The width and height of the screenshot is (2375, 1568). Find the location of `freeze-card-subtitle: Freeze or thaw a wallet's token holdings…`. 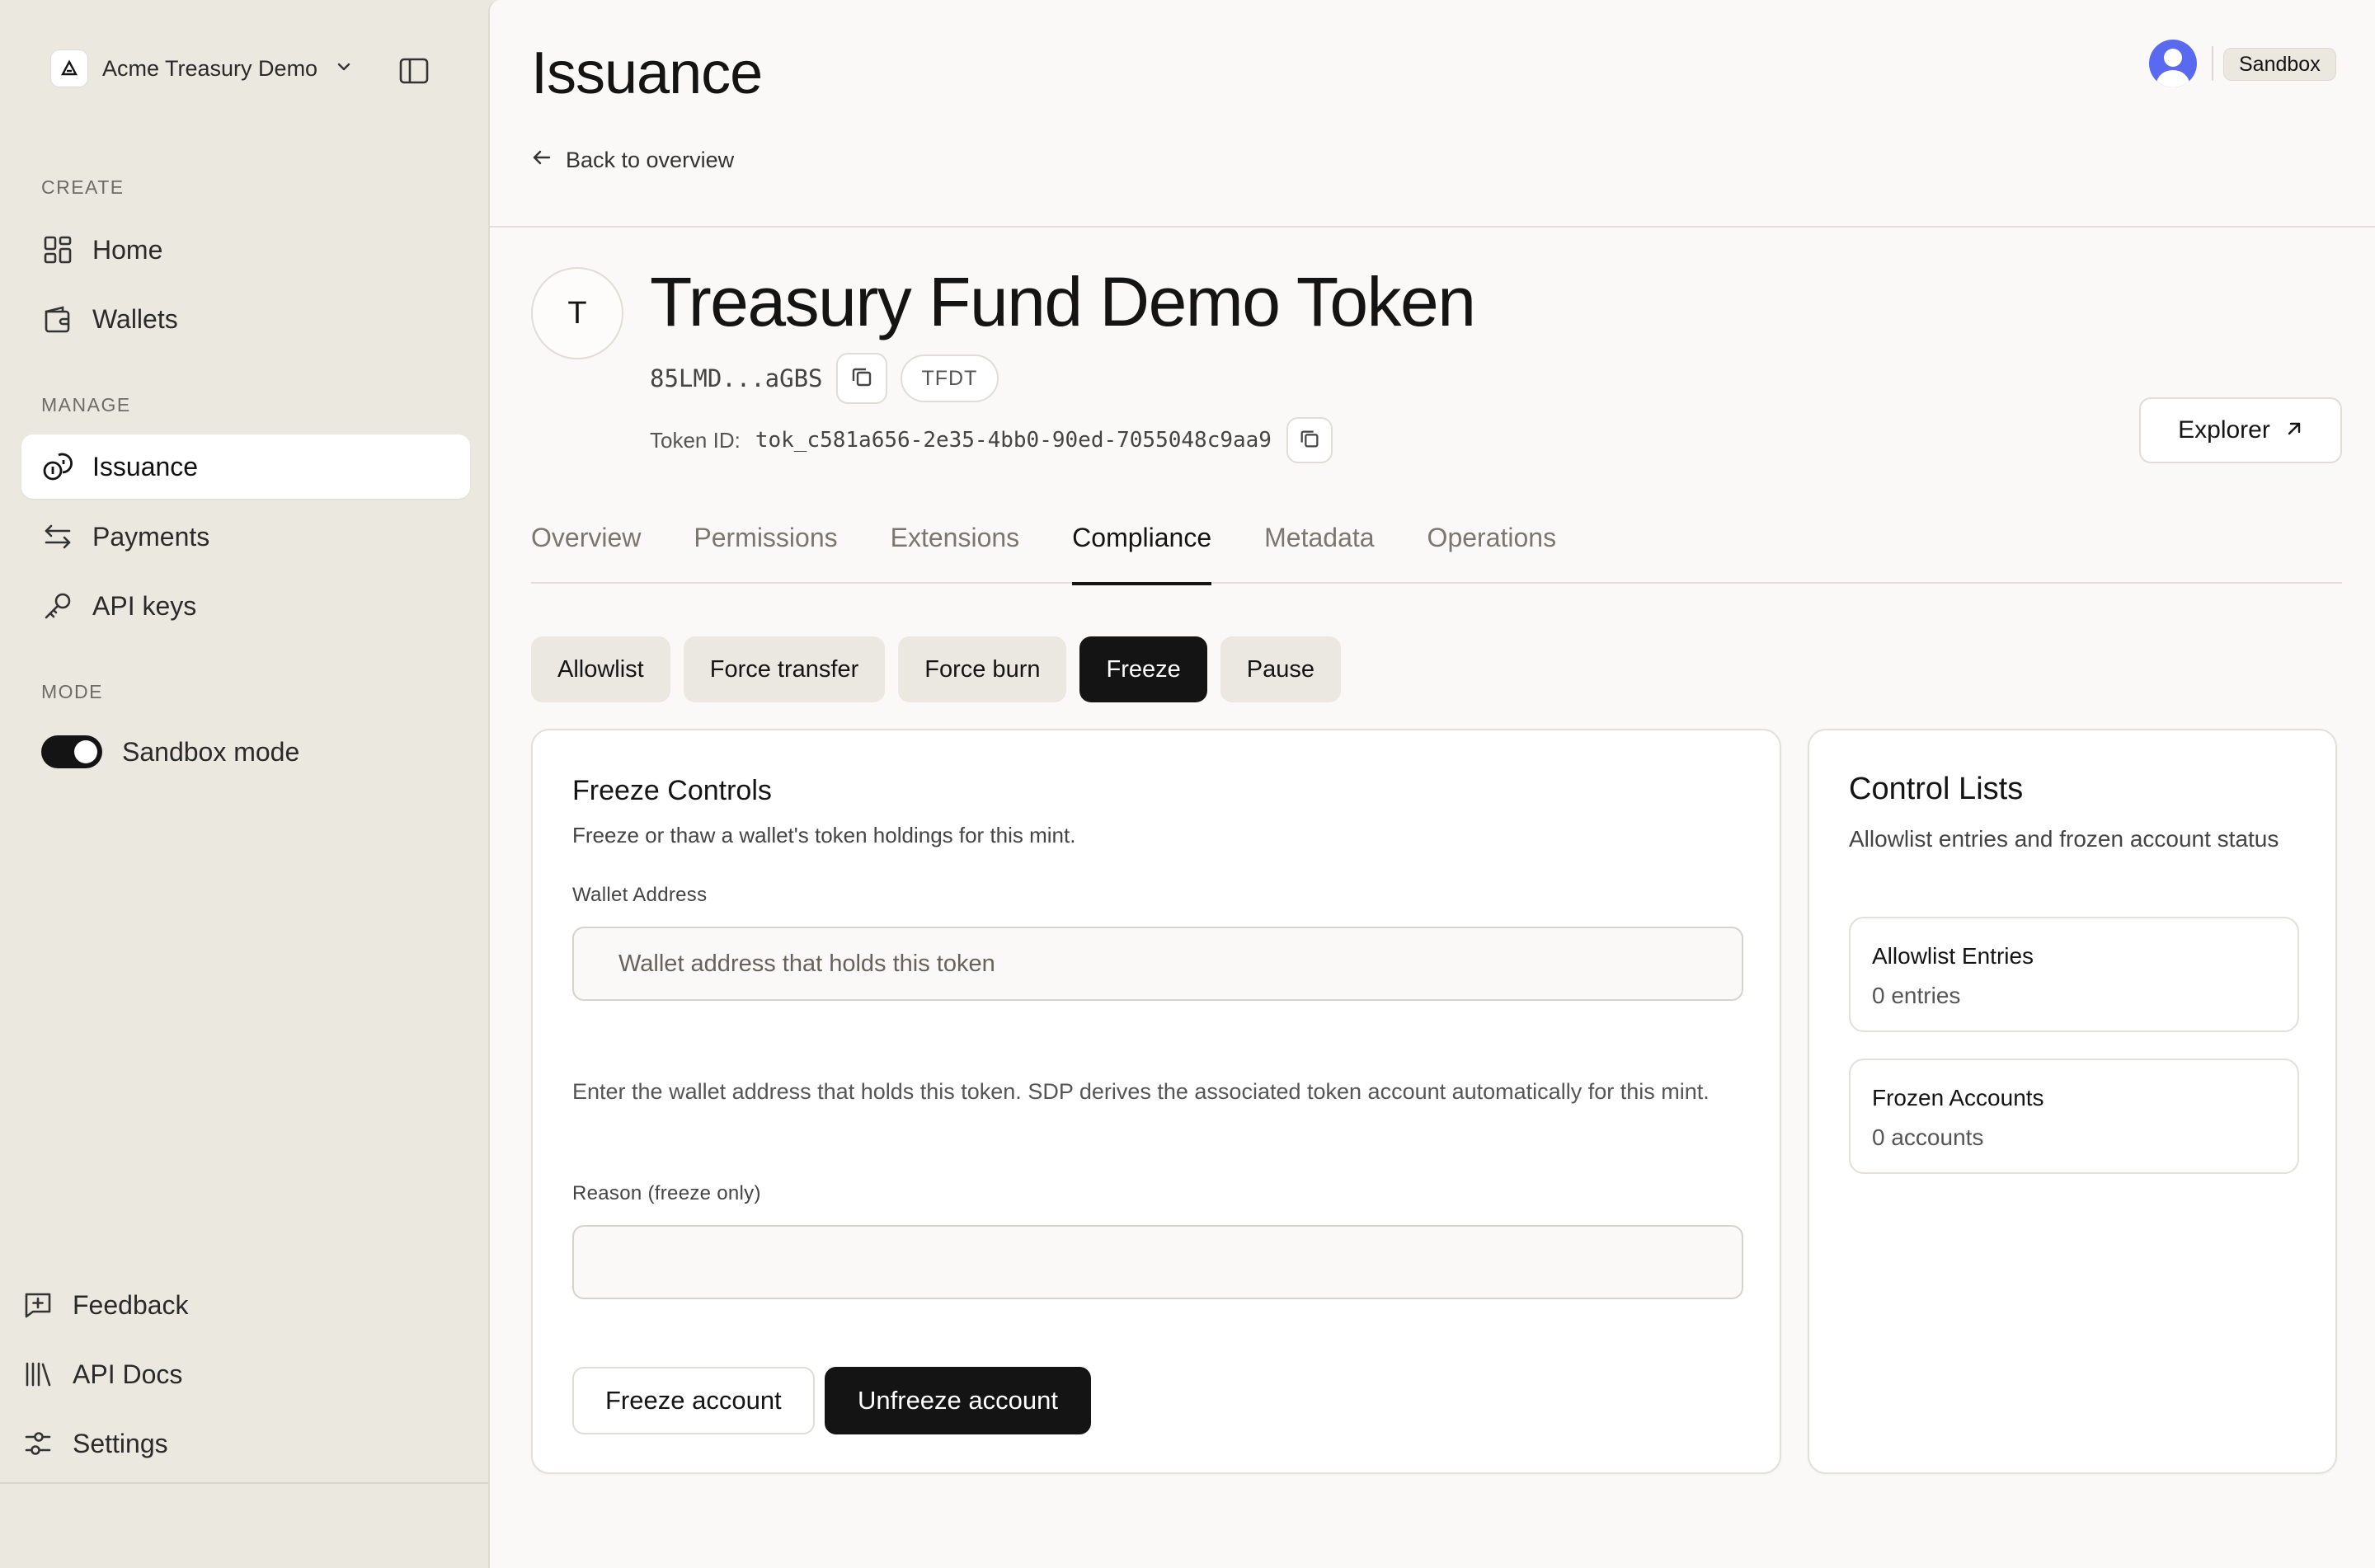

freeze-card-subtitle: Freeze or thaw a wallet's token holdings… is located at coordinates (824, 835).